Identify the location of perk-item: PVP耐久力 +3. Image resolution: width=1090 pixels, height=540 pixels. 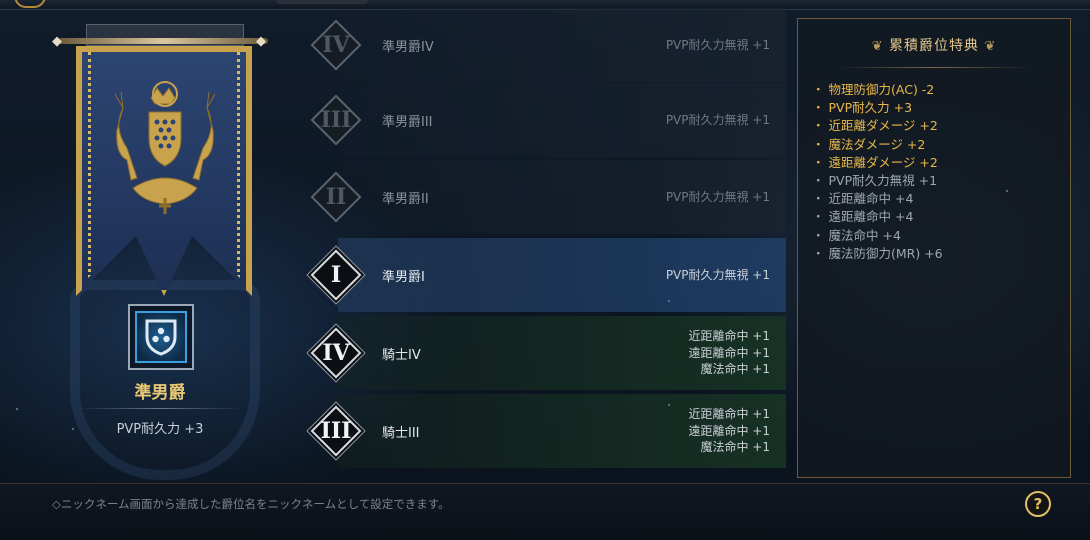
(877, 108).